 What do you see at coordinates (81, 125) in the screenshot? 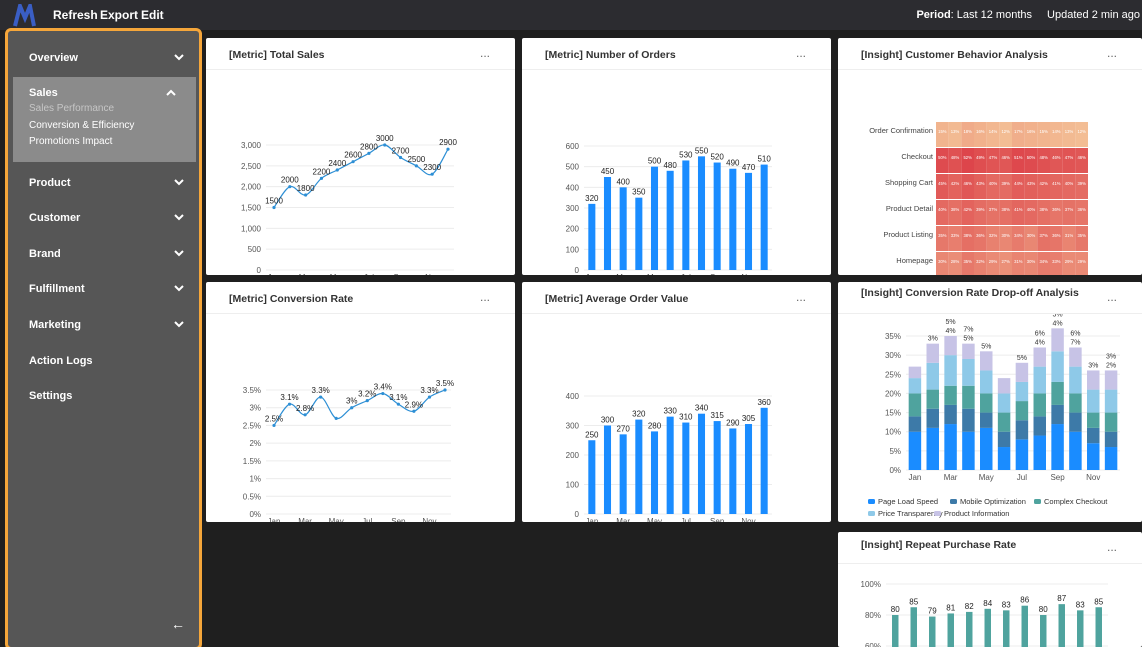
I see `nav-conversion-efficiency: Conversion & Efficiency` at bounding box center [81, 125].